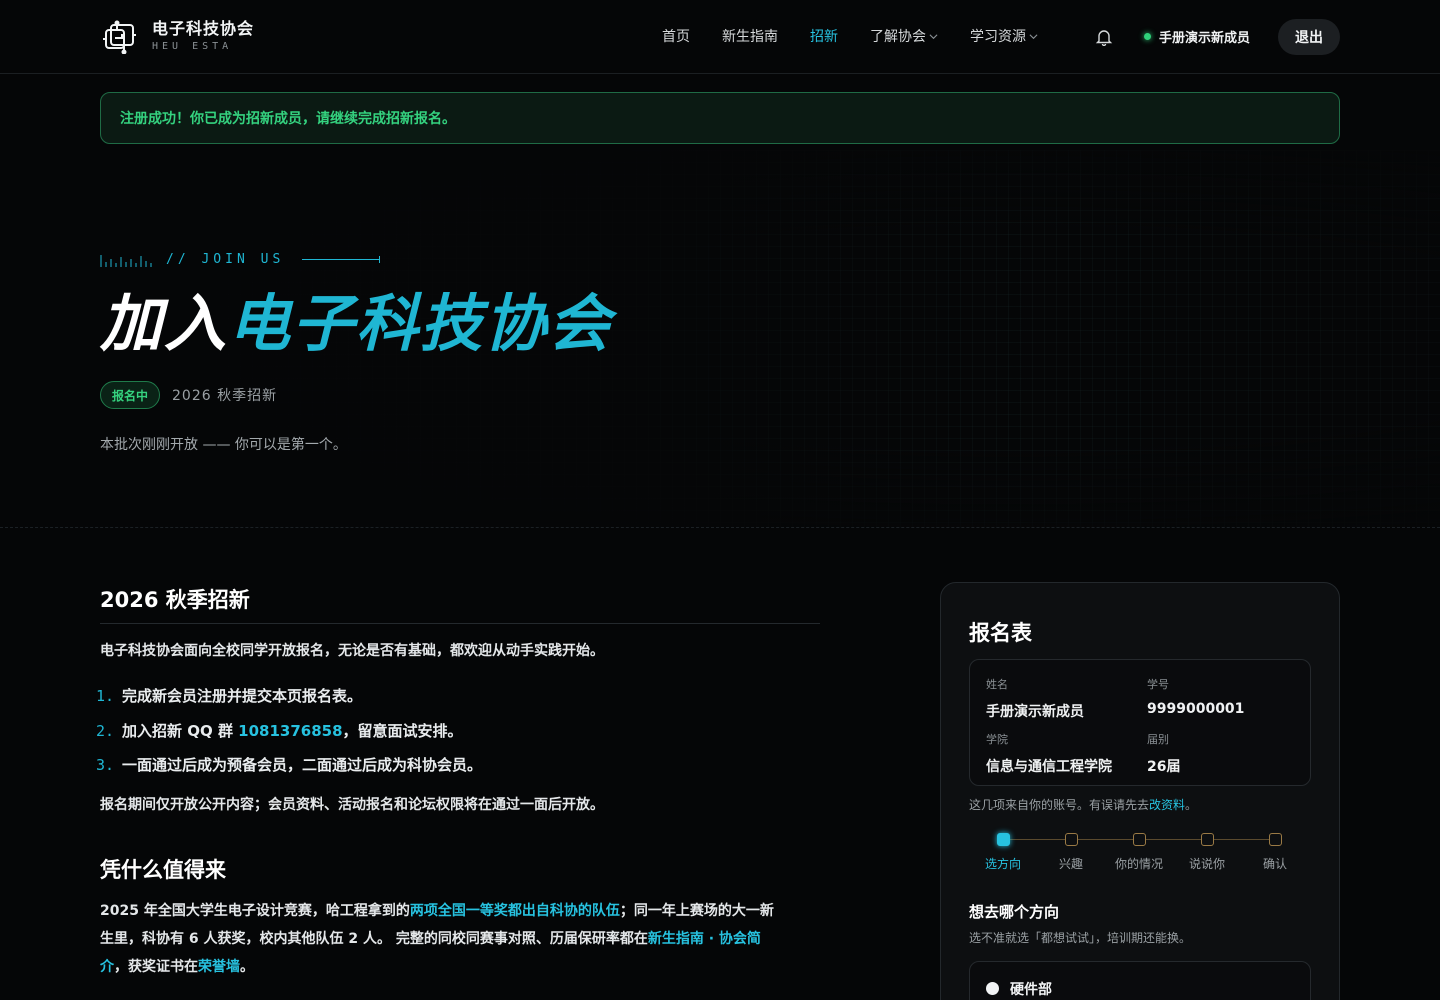 This screenshot has width=1440, height=1000. I want to click on nav-home-label: 首页, so click(676, 37).